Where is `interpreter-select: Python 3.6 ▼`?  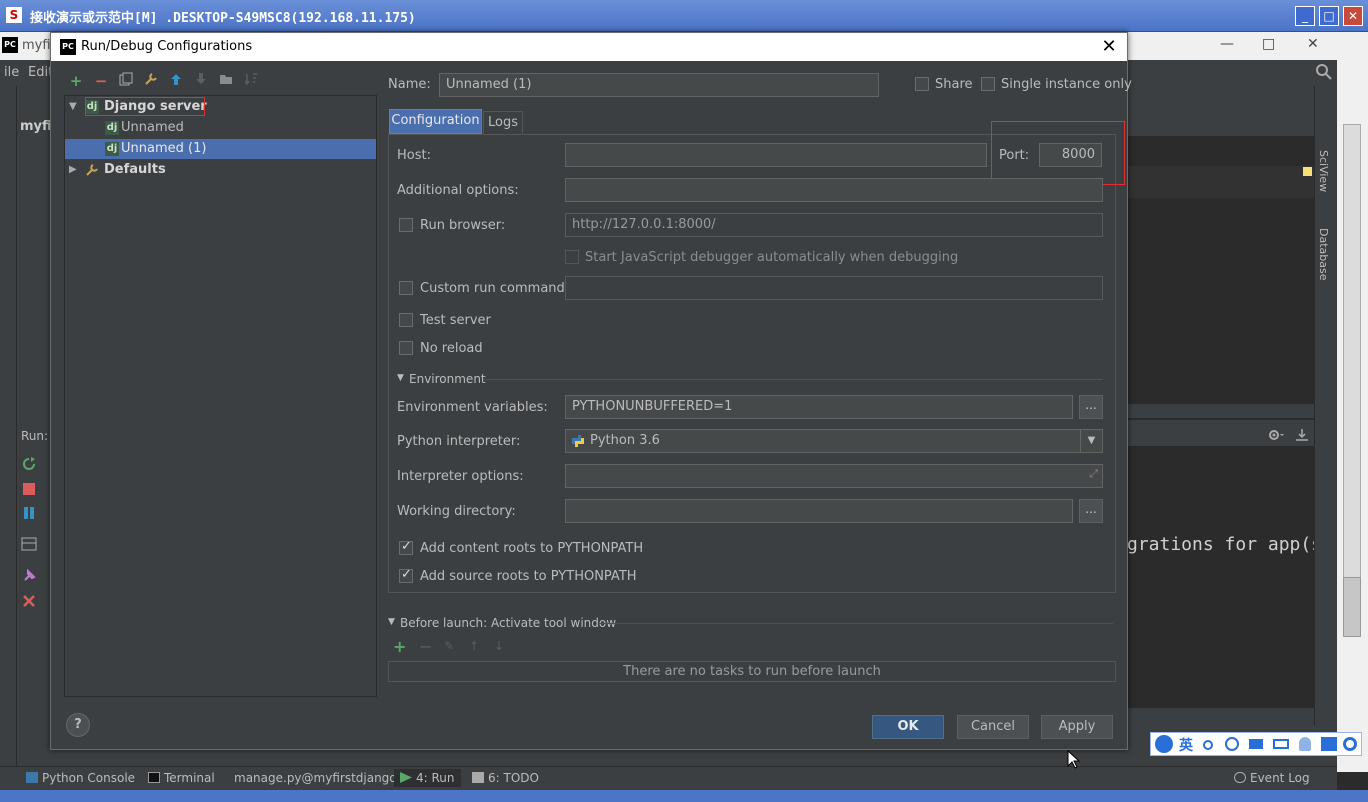 interpreter-select: Python 3.6 ▼ is located at coordinates (834, 441).